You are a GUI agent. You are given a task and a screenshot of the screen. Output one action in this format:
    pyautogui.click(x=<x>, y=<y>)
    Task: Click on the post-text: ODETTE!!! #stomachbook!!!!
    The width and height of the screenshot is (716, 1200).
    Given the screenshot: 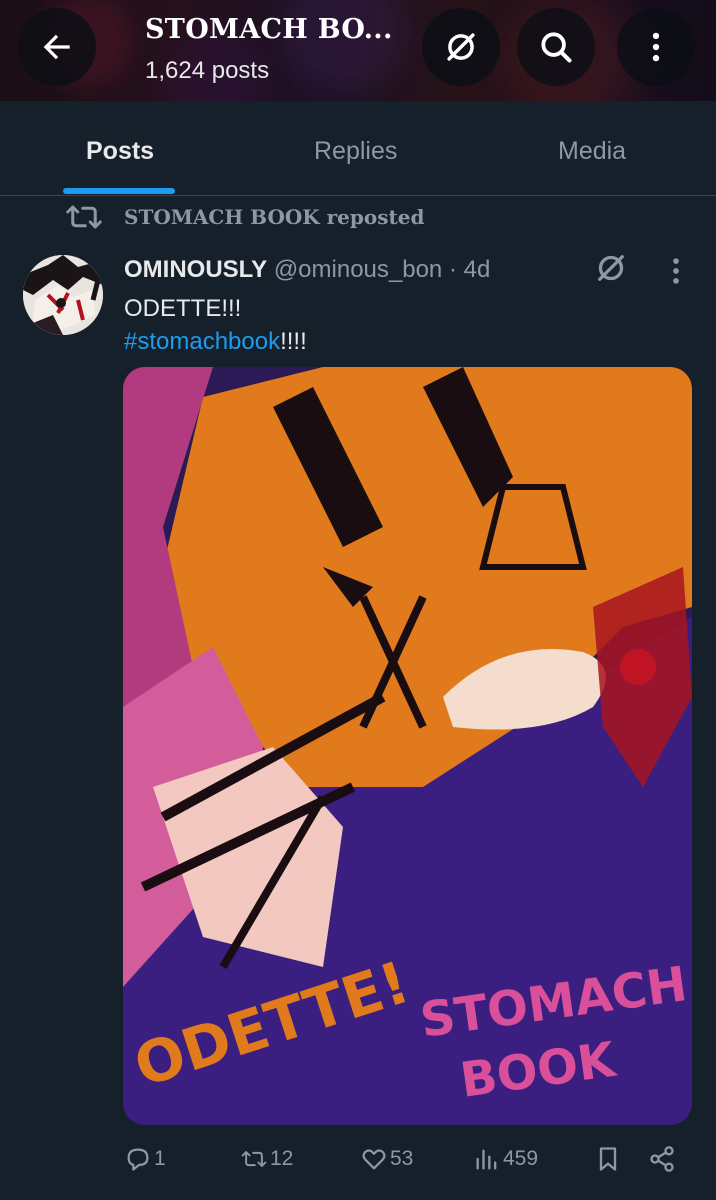 What is the action you would take?
    pyautogui.click(x=215, y=325)
    